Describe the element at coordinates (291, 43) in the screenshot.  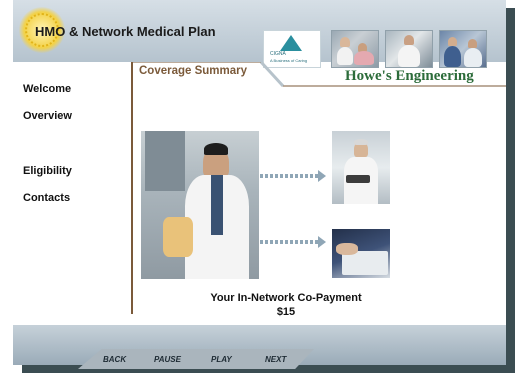
I see `tree-logo-icon` at that location.